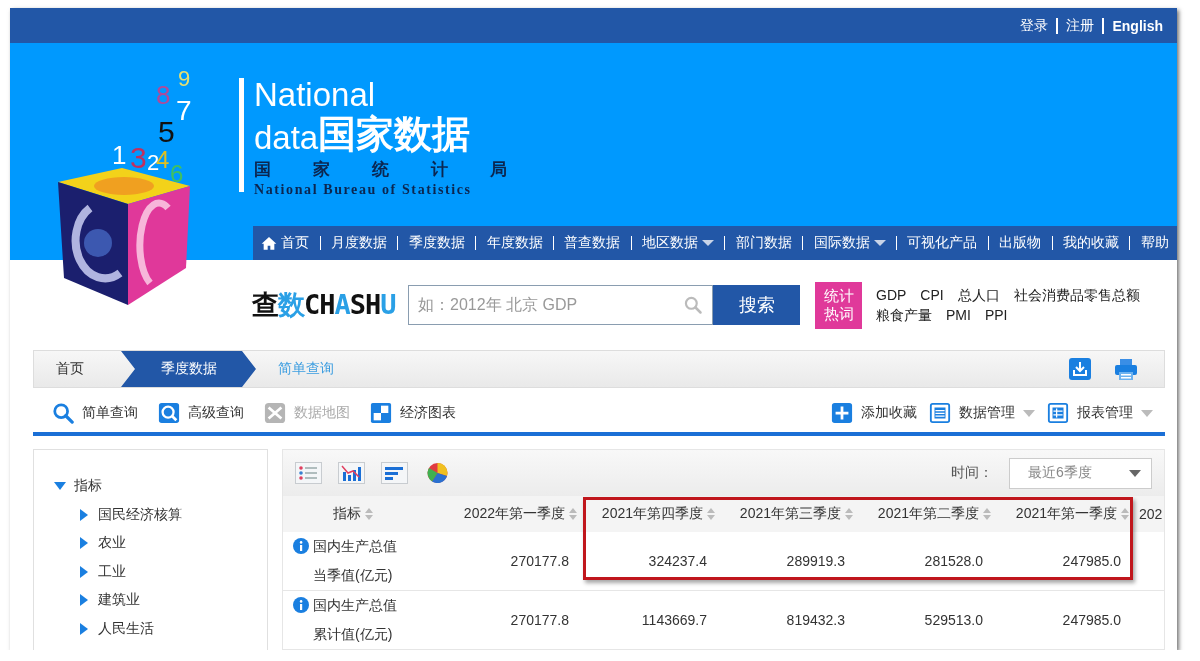  I want to click on table-icon, so click(1058, 413).